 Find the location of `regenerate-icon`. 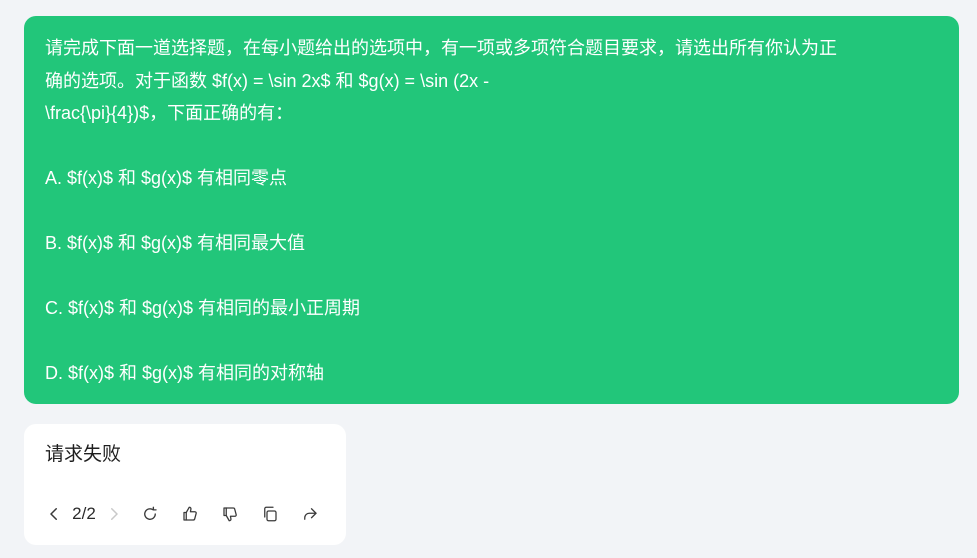

regenerate-icon is located at coordinates (150, 514).